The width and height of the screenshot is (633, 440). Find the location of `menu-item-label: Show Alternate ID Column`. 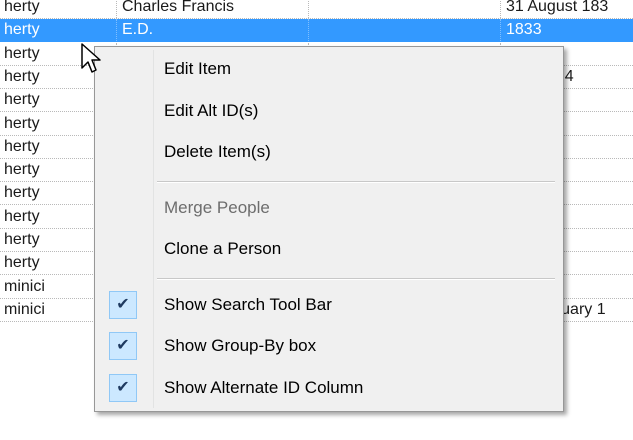

menu-item-label: Show Alternate ID Column is located at coordinates (264, 387).